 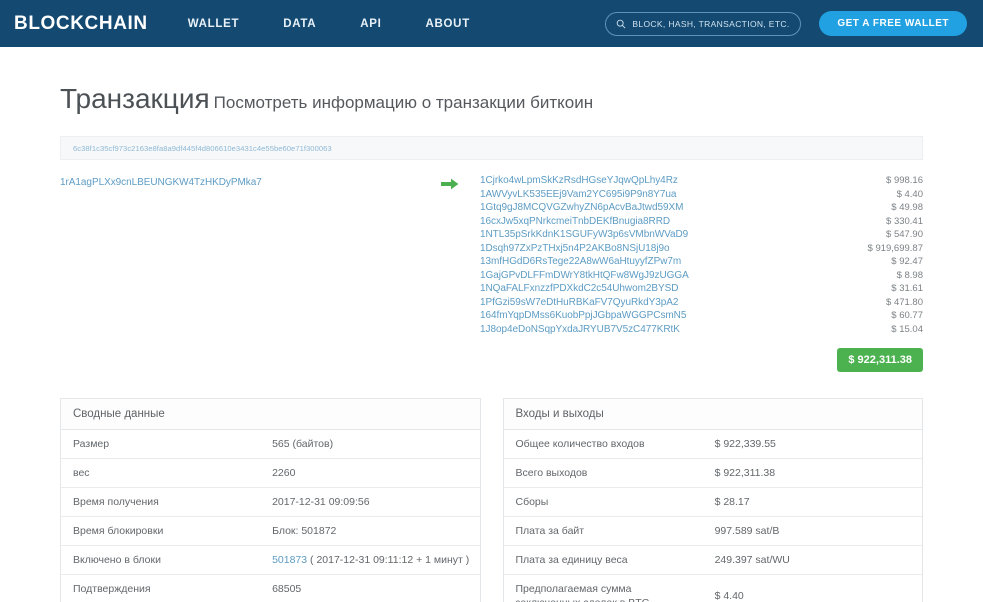 I want to click on input-address-list: 1rA1agPLXx9cnLBEUNGKW4TzHKDyPMka7, so click(x=240, y=183).